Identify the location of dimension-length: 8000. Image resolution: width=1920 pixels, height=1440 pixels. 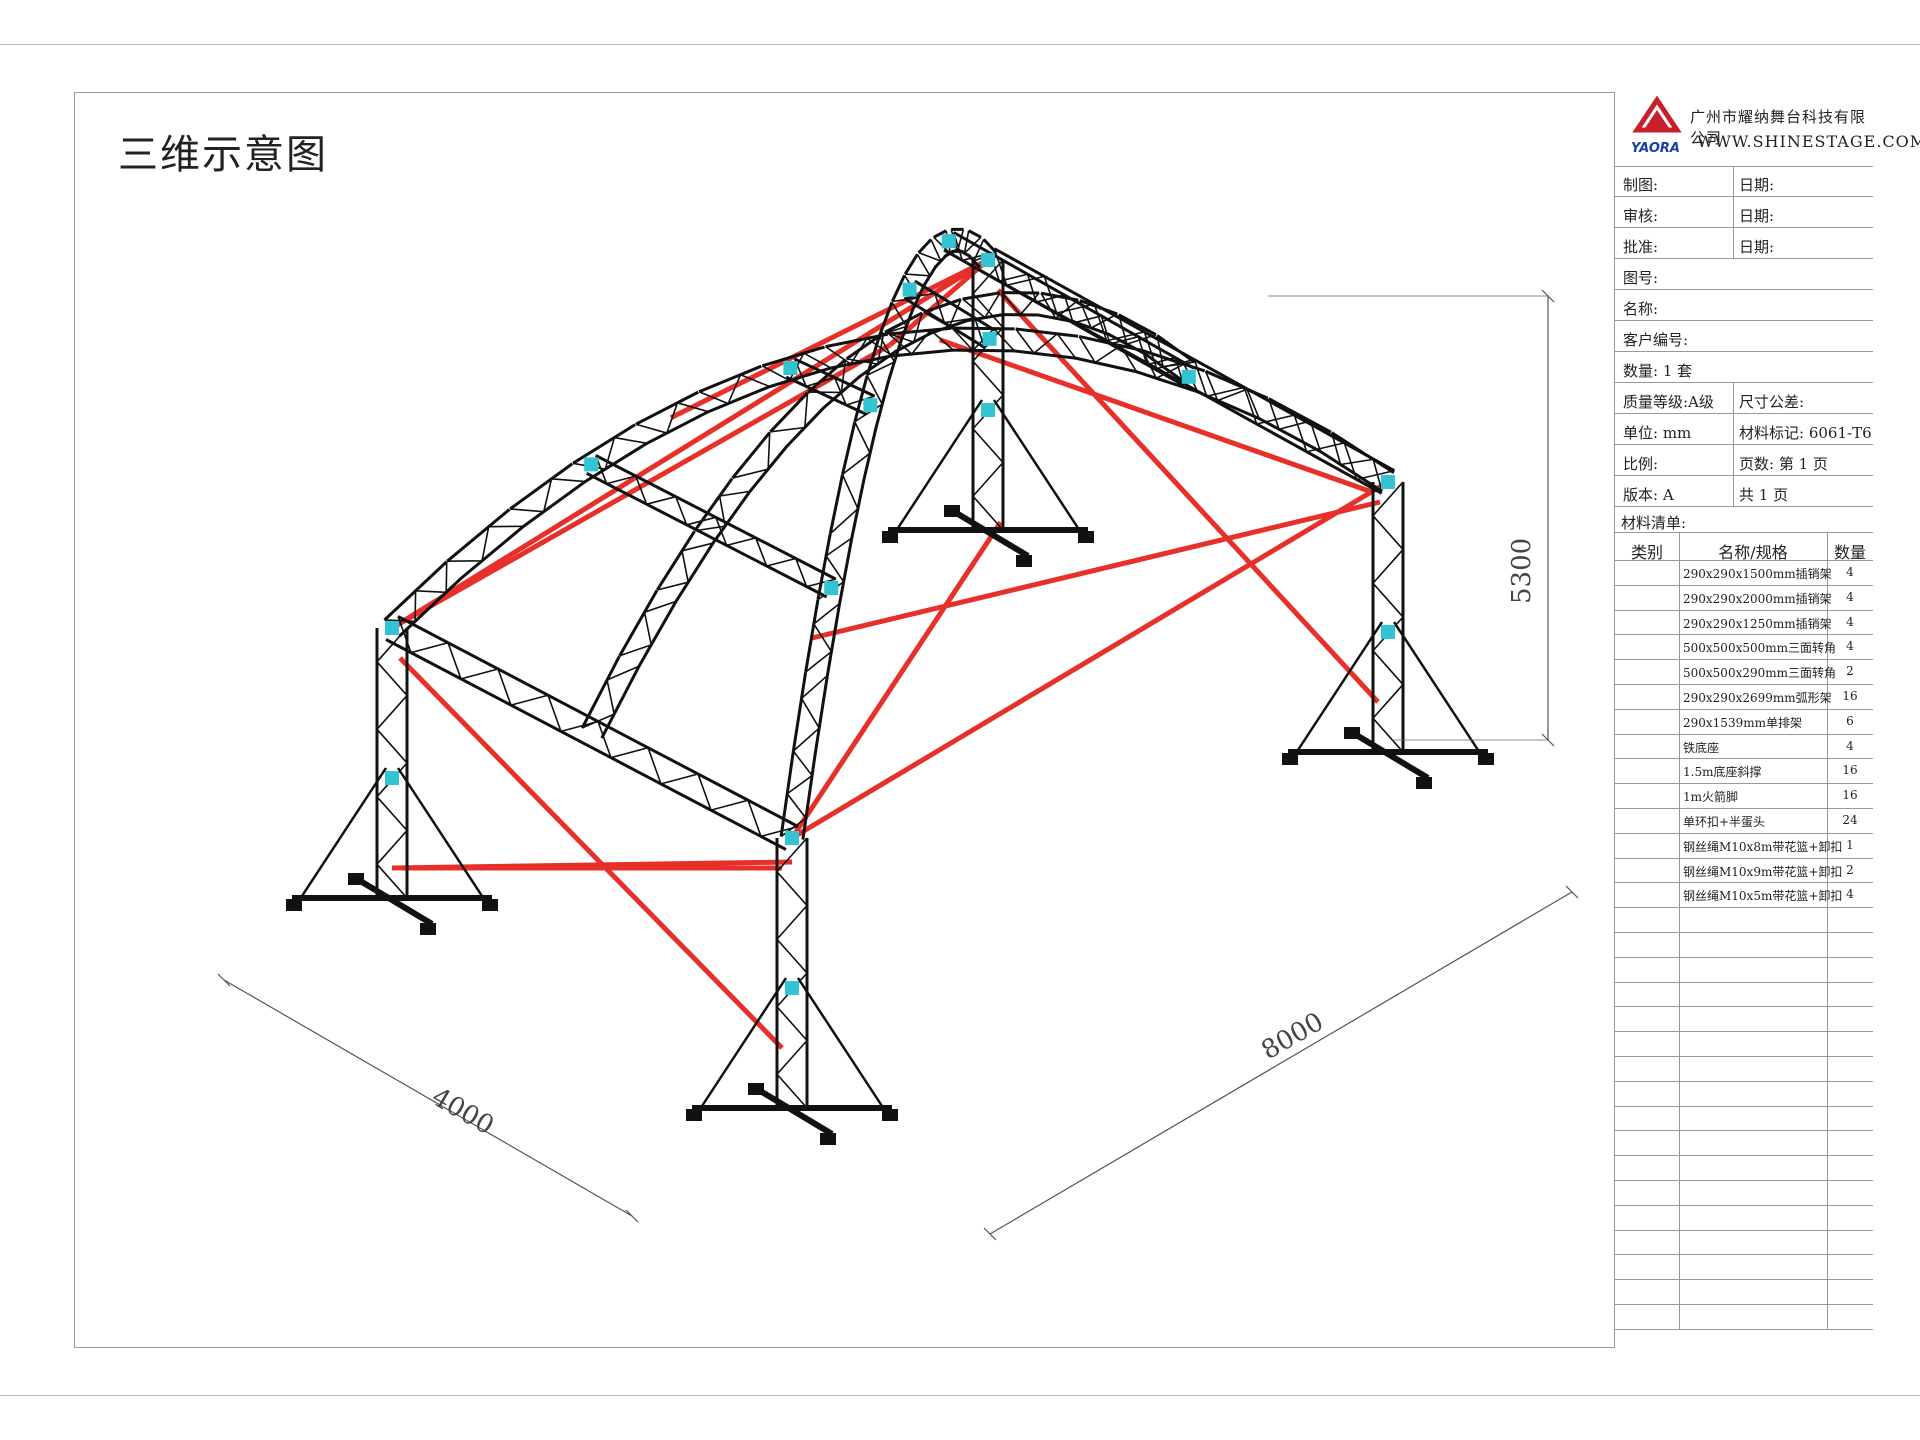
(1281, 1063).